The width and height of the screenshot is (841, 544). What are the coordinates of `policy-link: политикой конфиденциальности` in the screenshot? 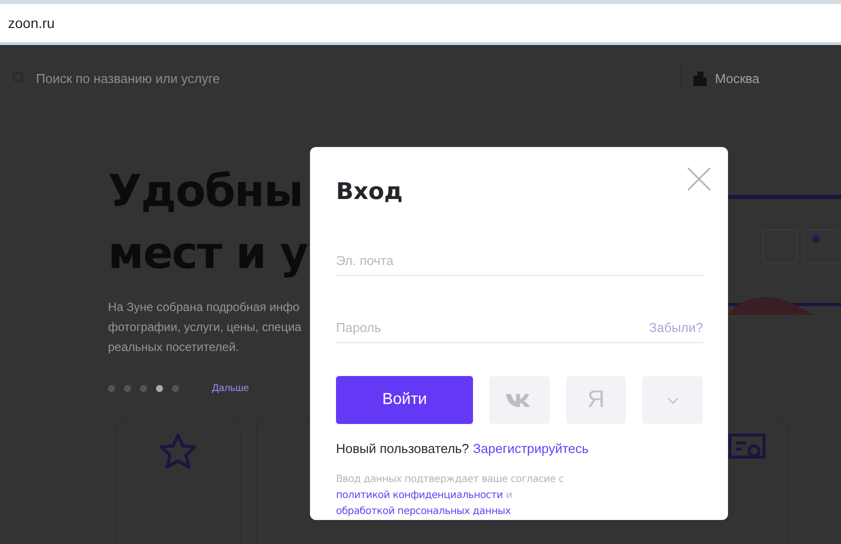 It's located at (419, 496).